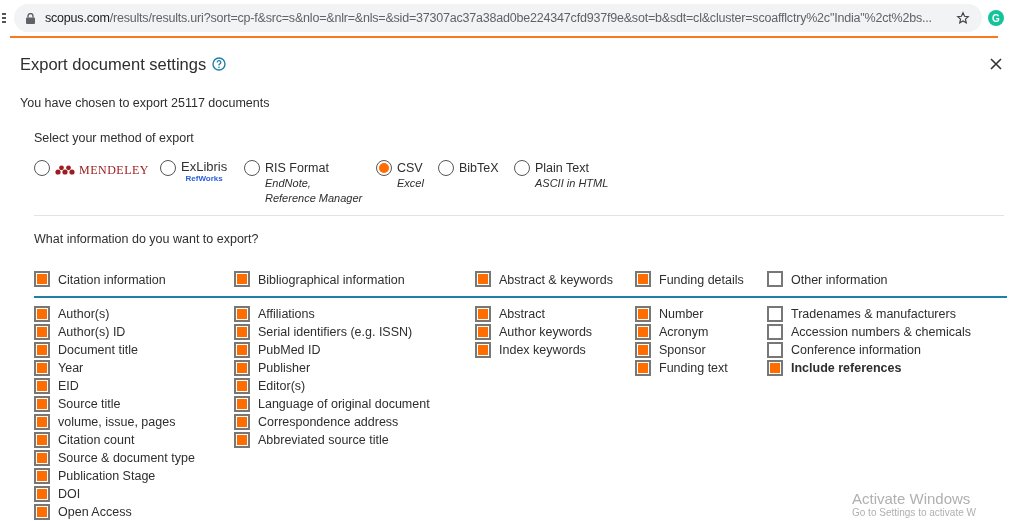 Image resolution: width=1012 pixels, height=521 pixels. What do you see at coordinates (546, 332) in the screenshot?
I see `checkbox-label: Author keywords` at bounding box center [546, 332].